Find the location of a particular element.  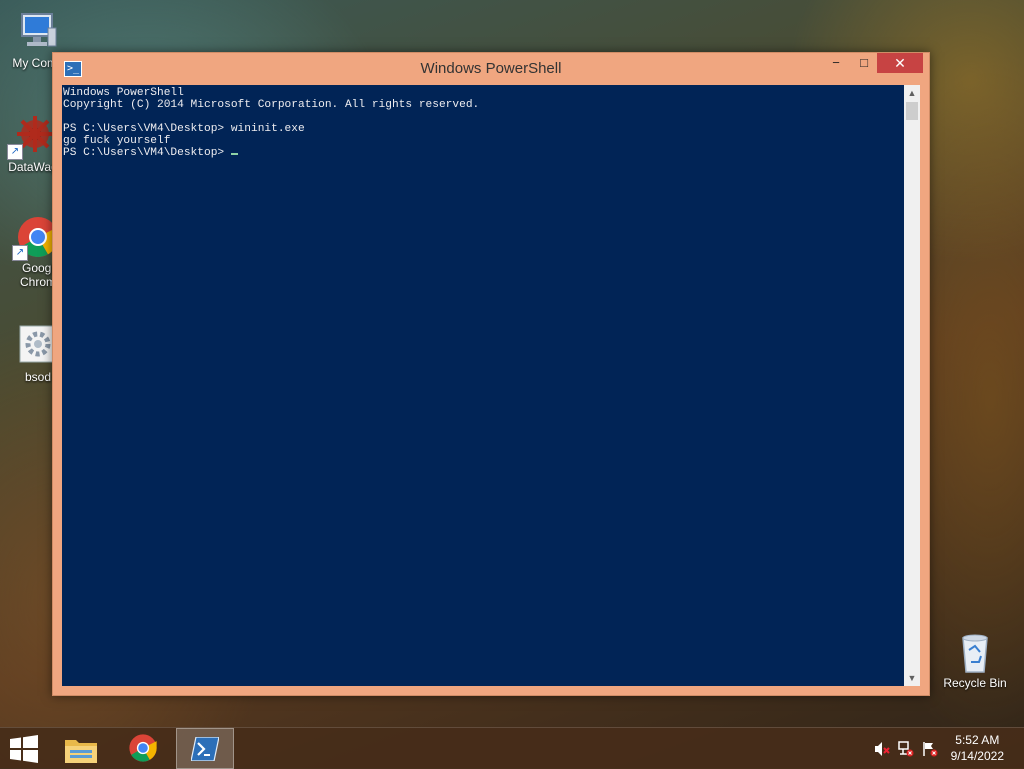

scroll-thumb is located at coordinates (912, 111).